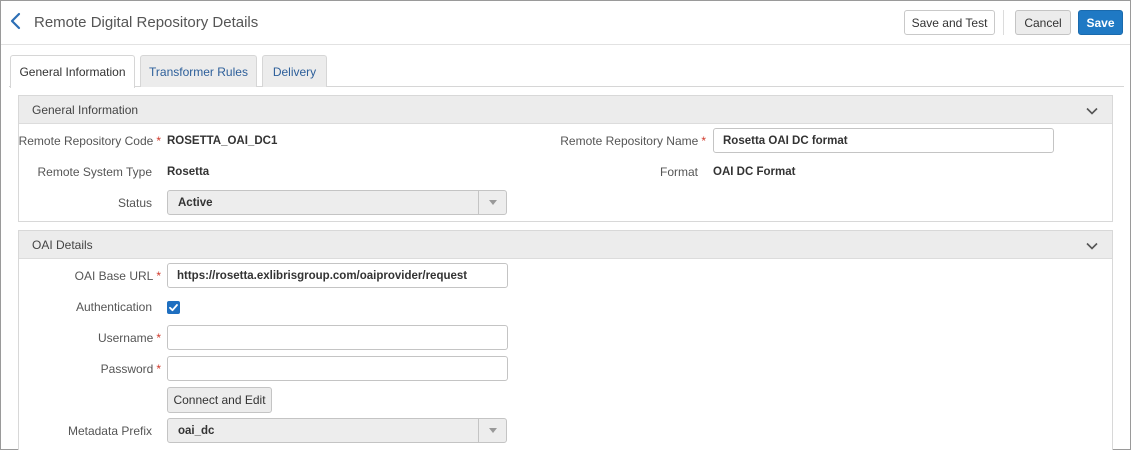 The image size is (1131, 450). I want to click on section-title: OAI Details, so click(62, 245).